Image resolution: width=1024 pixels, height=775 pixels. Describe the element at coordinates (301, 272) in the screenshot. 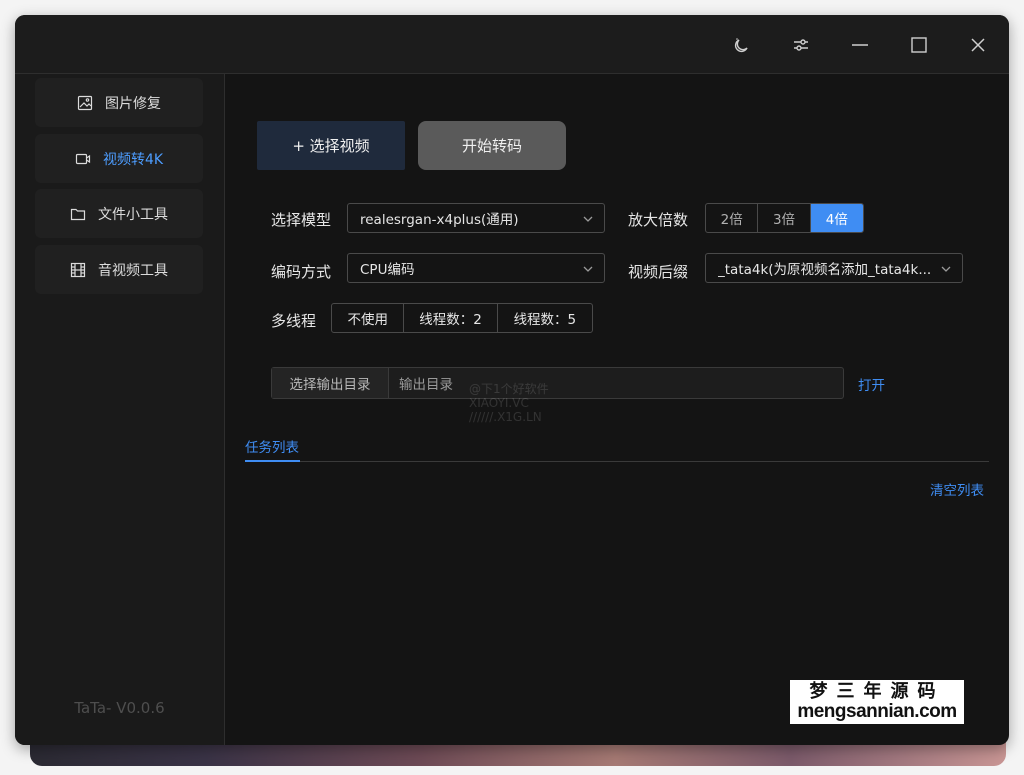

I see `encode-label: 编码方式` at that location.